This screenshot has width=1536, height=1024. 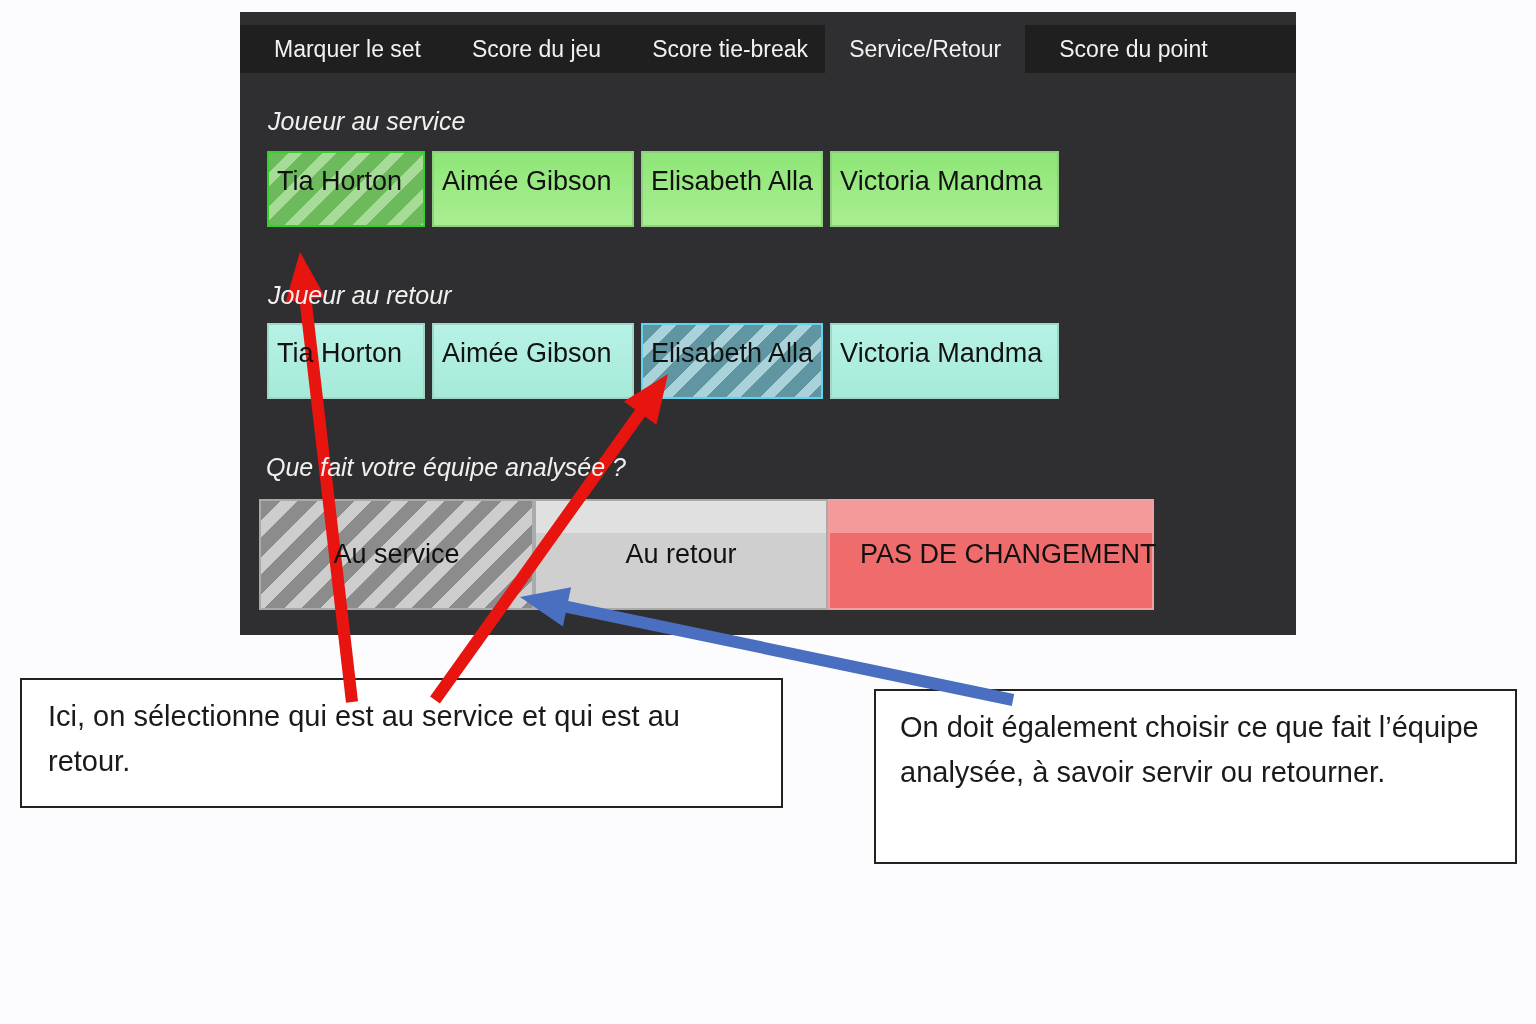 I want to click on tab: Service/Retour, so click(x=925, y=49).